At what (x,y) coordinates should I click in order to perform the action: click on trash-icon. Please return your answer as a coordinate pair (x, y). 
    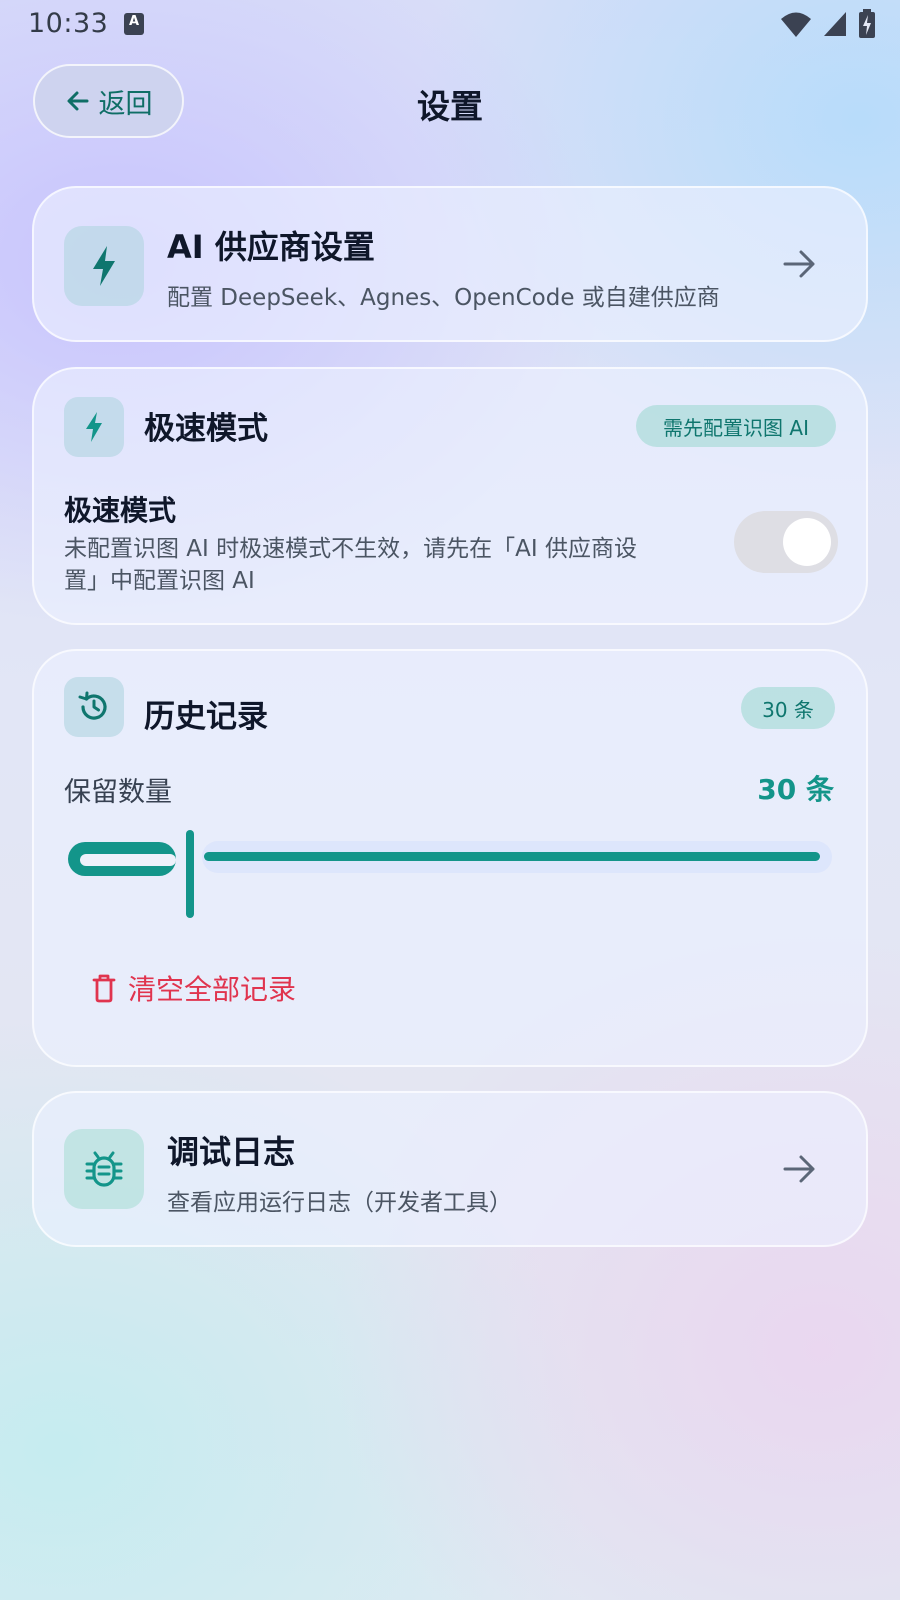
    Looking at the image, I should click on (104, 988).